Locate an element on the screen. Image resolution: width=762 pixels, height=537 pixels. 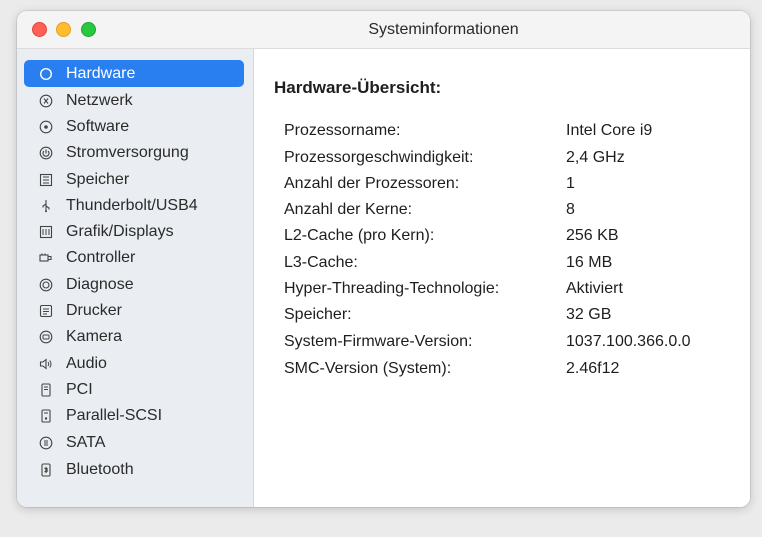
sidebar-item-thunderbolt-usb4: Thunderbolt/USB4 is located at coordinates (134, 205).